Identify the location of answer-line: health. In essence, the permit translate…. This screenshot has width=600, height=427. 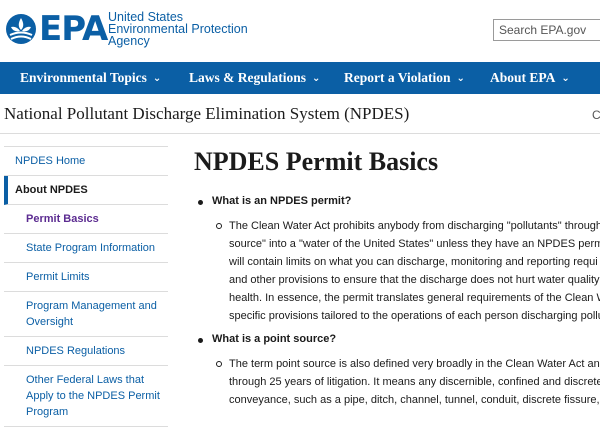
(414, 298).